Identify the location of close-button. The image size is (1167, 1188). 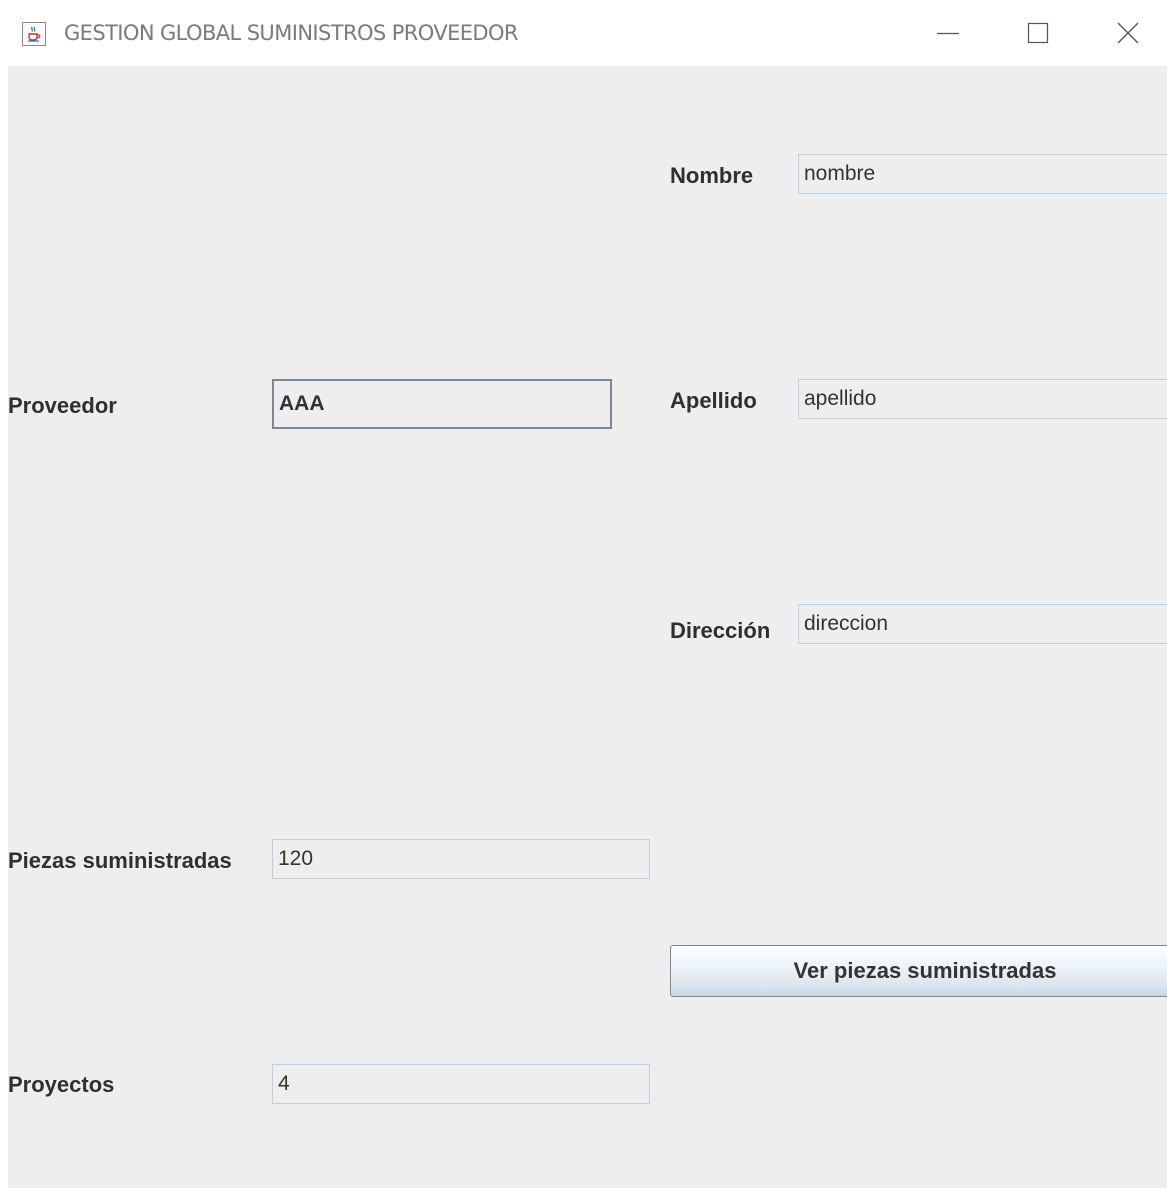
(1128, 33).